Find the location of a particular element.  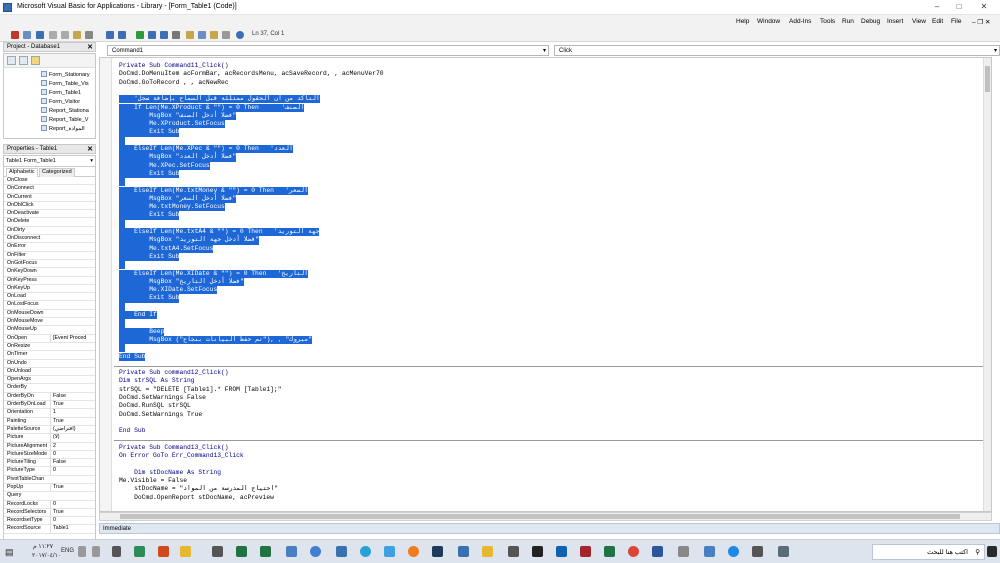

property-row: PaletteSource (افتراضي) is located at coordinates (49, 430).